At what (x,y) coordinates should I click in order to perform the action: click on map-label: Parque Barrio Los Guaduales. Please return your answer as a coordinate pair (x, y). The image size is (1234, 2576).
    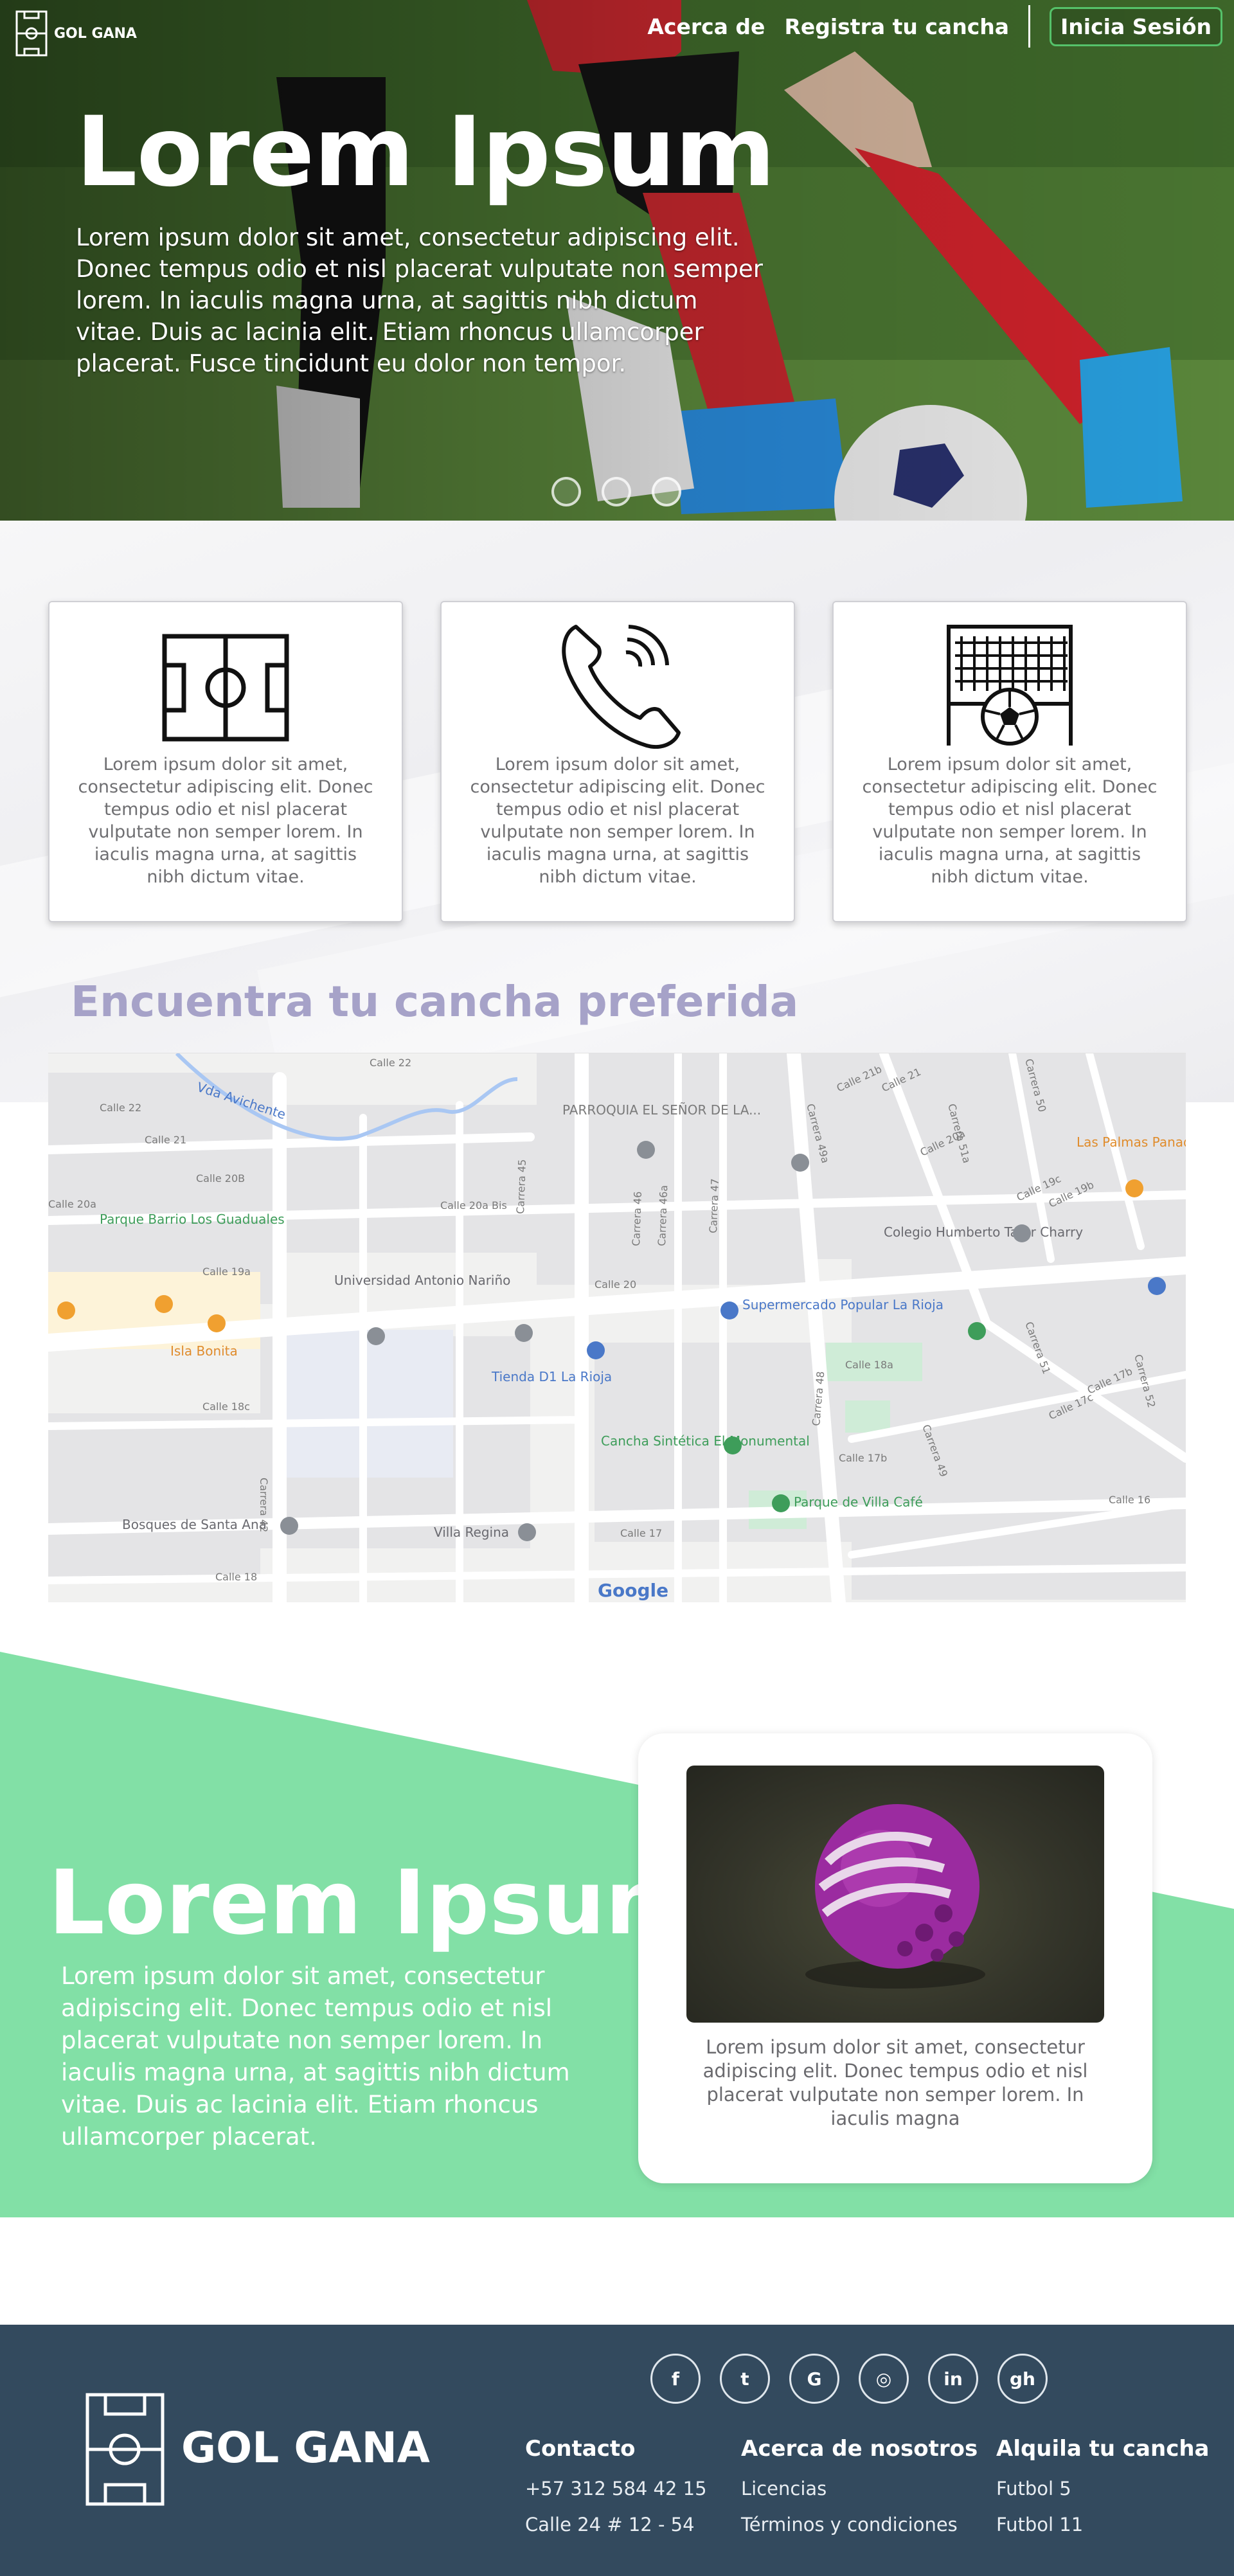
    Looking at the image, I should click on (192, 1219).